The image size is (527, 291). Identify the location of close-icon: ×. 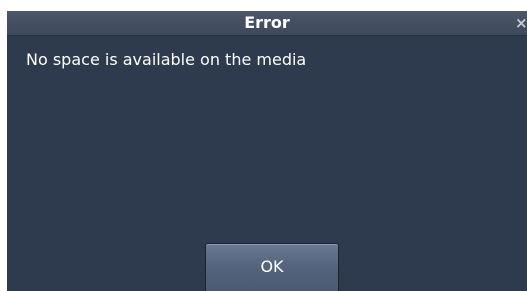
(521, 23).